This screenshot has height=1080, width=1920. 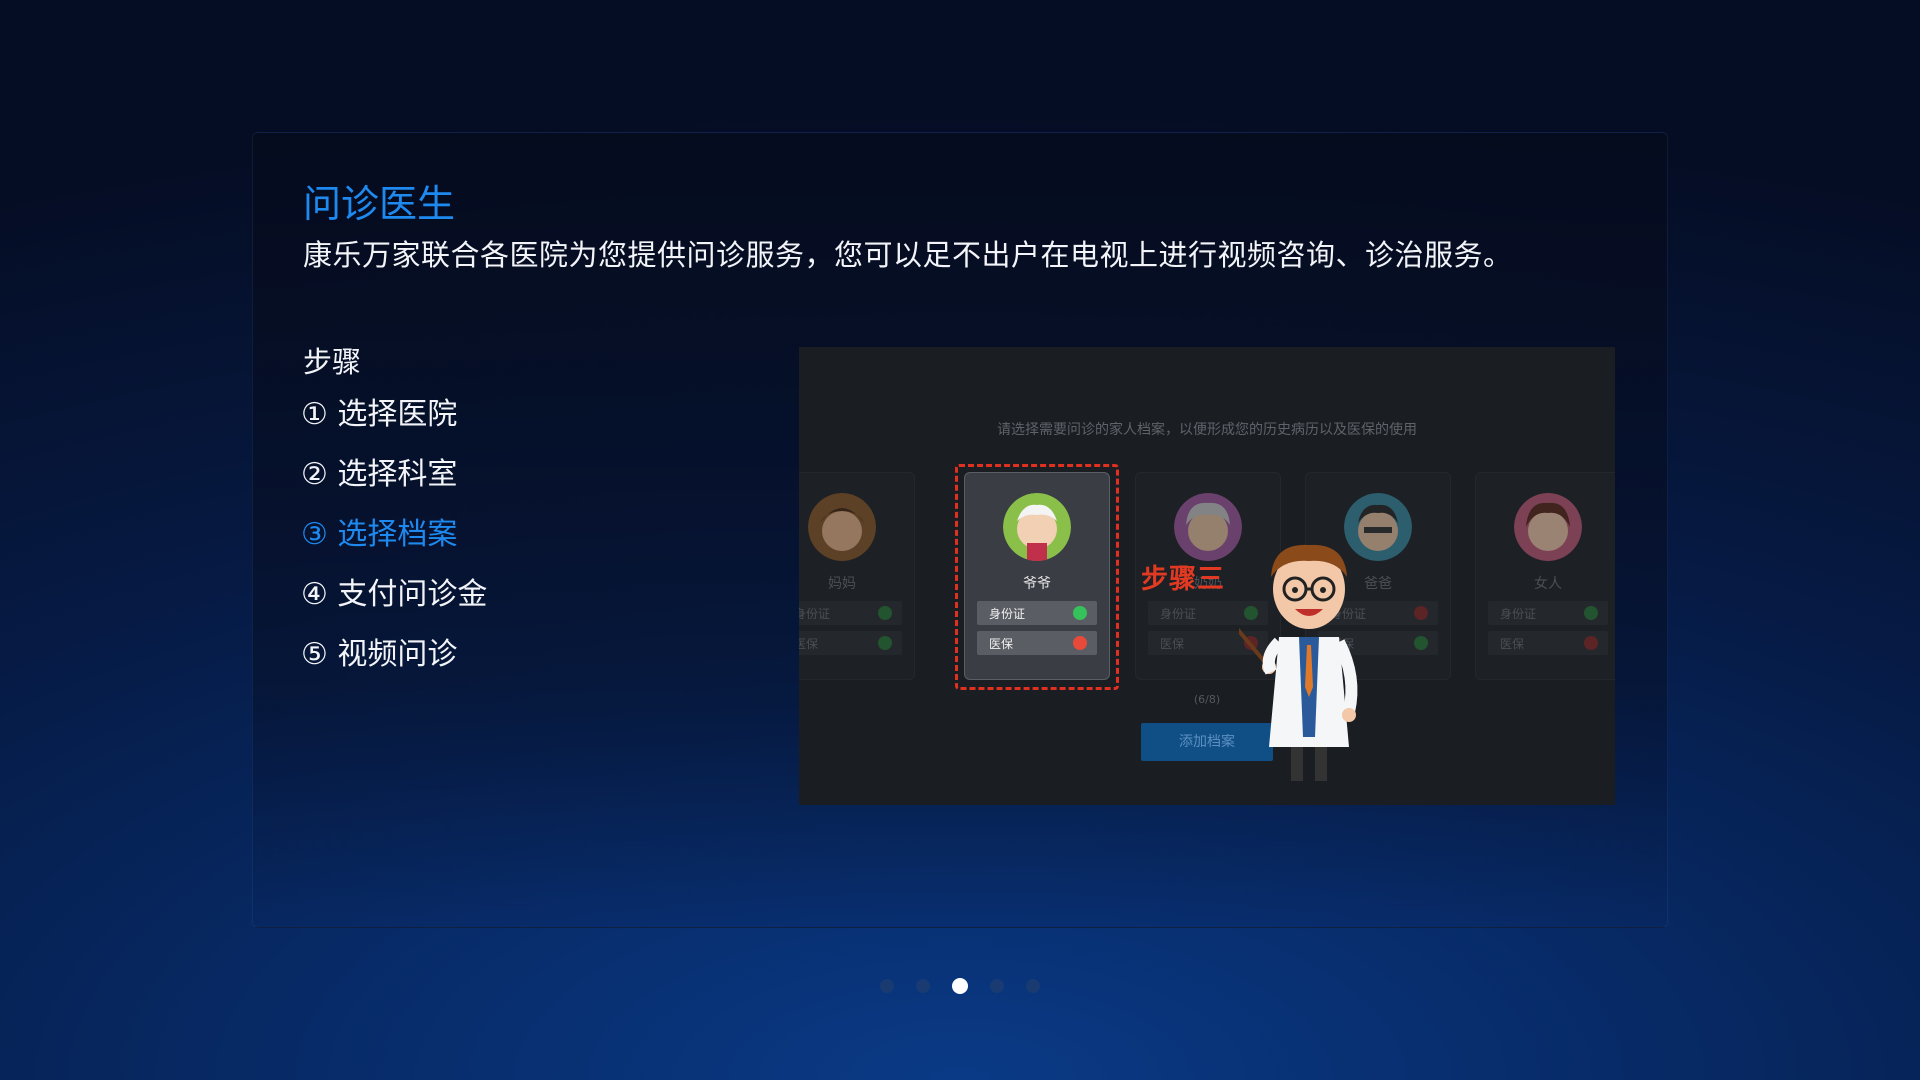 What do you see at coordinates (1548, 584) in the screenshot?
I see `profile-name: 女人` at bounding box center [1548, 584].